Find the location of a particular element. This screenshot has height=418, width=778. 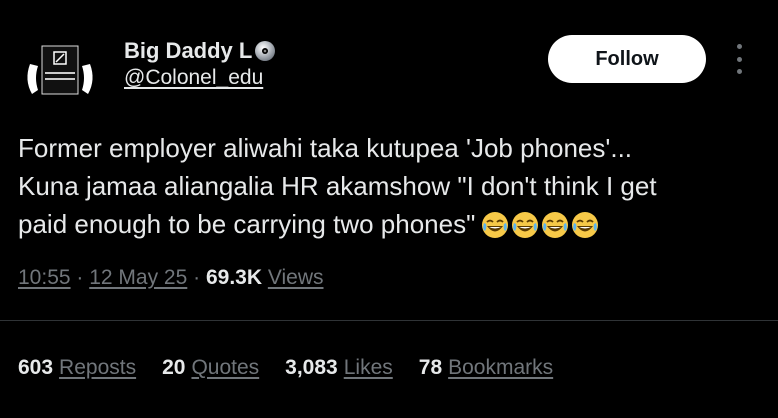

stat-quotes: 20 Quotes is located at coordinates (210, 368).